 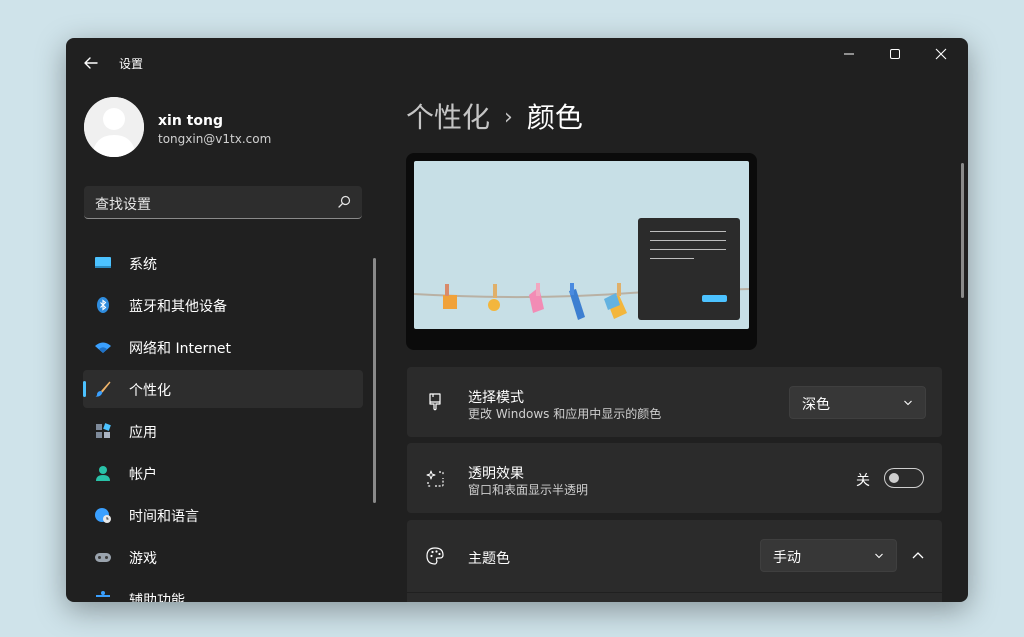 I want to click on bluetooth-icon, so click(x=103, y=305).